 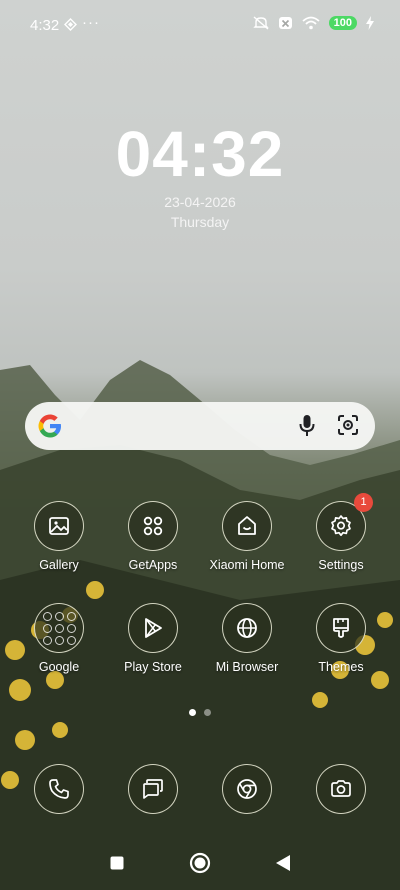 I want to click on mic-icon, so click(x=307, y=426).